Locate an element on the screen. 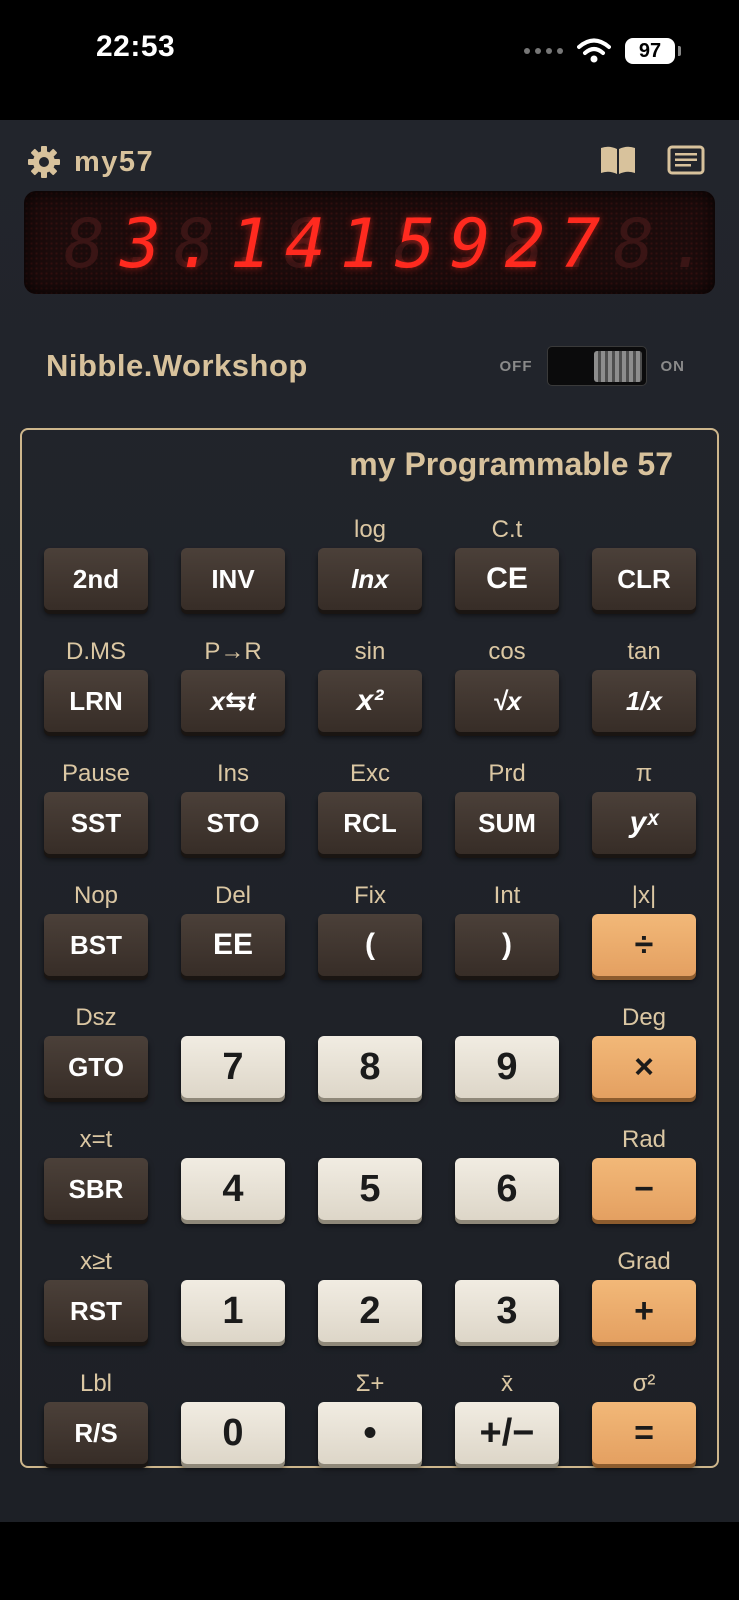 This screenshot has height=1600, width=739. key-orange-button: + is located at coordinates (644, 1311).